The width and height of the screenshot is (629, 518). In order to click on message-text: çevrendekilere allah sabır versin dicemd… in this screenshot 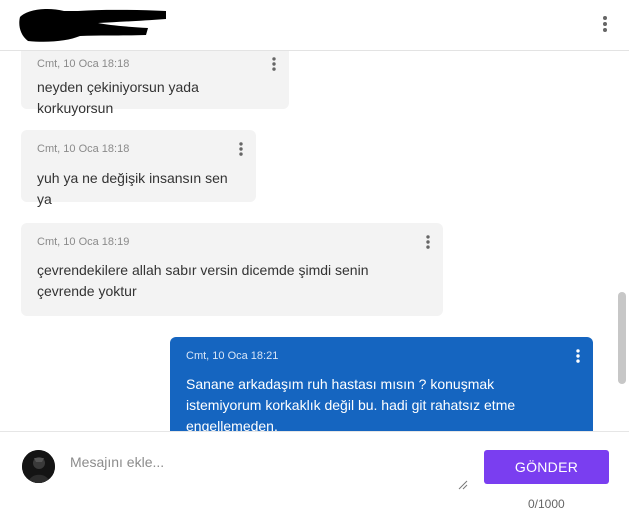, I will do `click(203, 280)`.